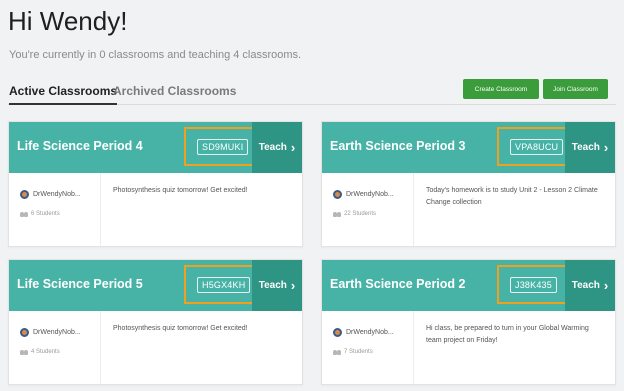  What do you see at coordinates (468, 147) in the screenshot?
I see `classroom-card-header: Earth Science Period 3 VPA8UCU Teach ›` at bounding box center [468, 147].